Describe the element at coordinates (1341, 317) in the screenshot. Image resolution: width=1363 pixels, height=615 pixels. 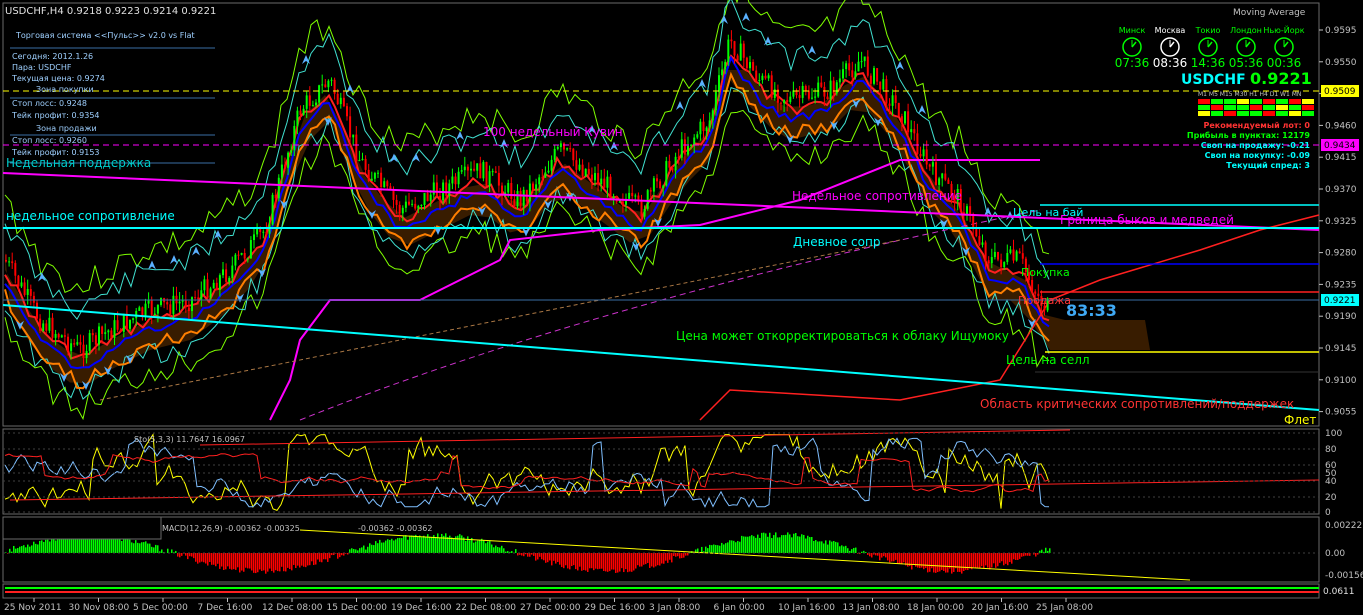
I see `price-tick-label: 0.9190` at that location.